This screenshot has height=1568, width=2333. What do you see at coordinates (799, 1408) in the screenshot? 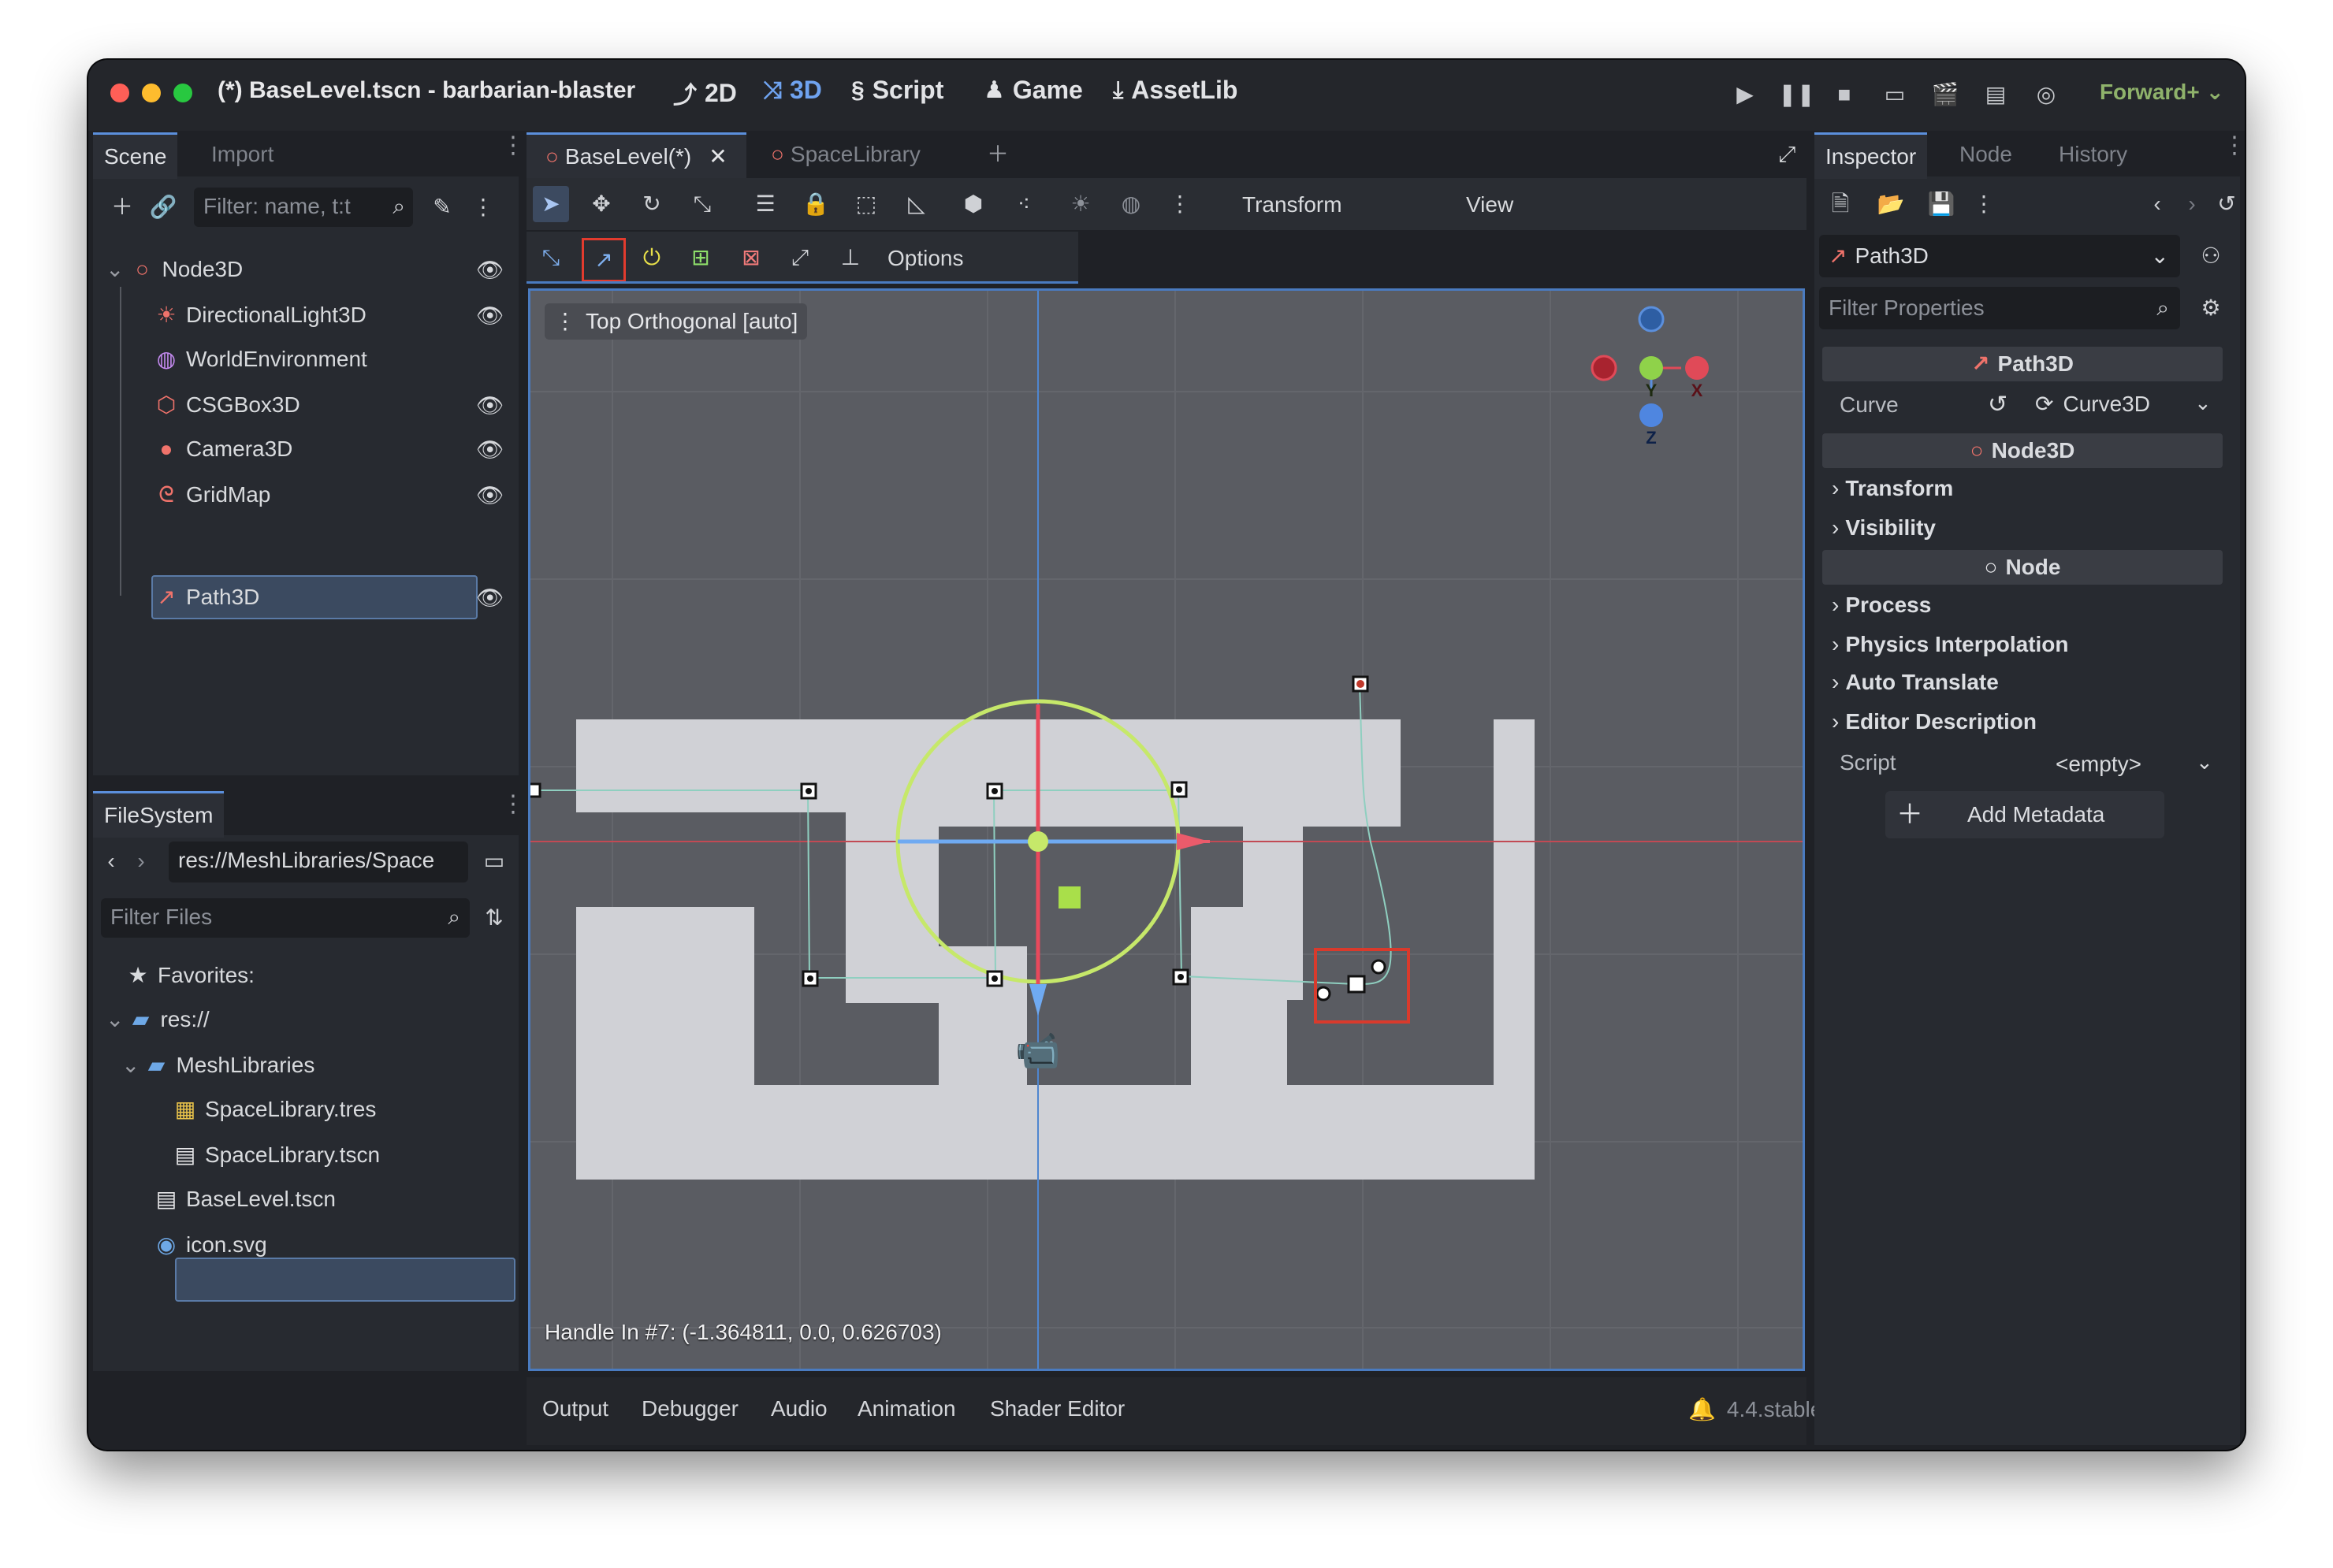
I see `tab-audio: Audio` at bounding box center [799, 1408].